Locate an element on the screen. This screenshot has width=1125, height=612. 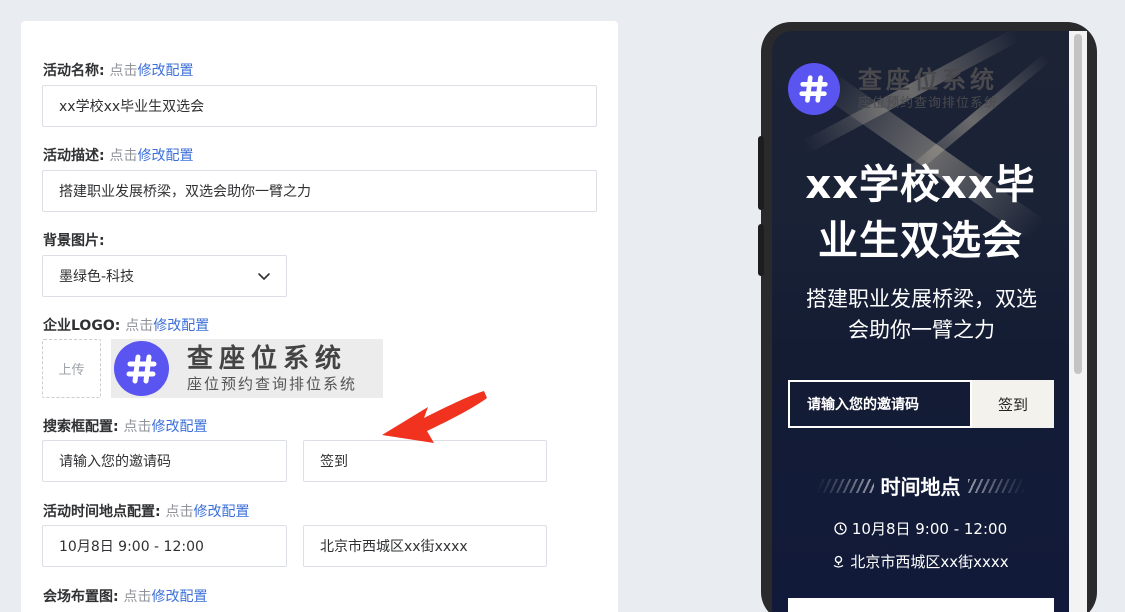
activity-desc-input: 搭建职业发展桥梁，双选会助你一臂之力 is located at coordinates (319, 191).